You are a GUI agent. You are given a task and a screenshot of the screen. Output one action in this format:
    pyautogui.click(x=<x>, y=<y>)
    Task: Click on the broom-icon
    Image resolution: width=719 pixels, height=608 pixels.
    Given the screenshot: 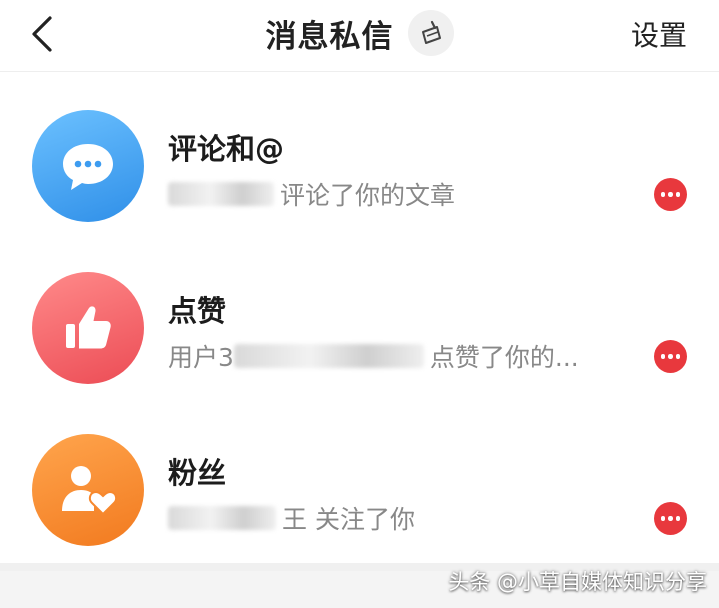 What is the action you would take?
    pyautogui.click(x=431, y=32)
    